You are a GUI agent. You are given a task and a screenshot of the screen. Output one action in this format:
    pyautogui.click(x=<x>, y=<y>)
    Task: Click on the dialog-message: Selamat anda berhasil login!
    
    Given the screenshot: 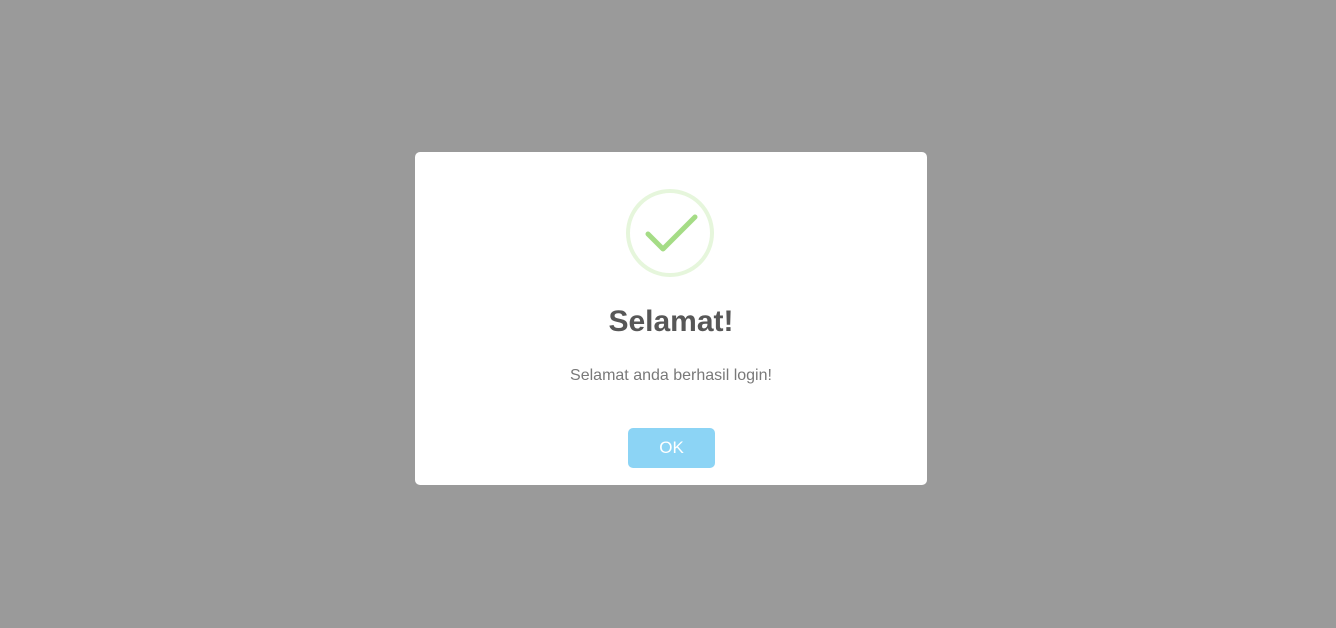 What is the action you would take?
    pyautogui.click(x=671, y=375)
    